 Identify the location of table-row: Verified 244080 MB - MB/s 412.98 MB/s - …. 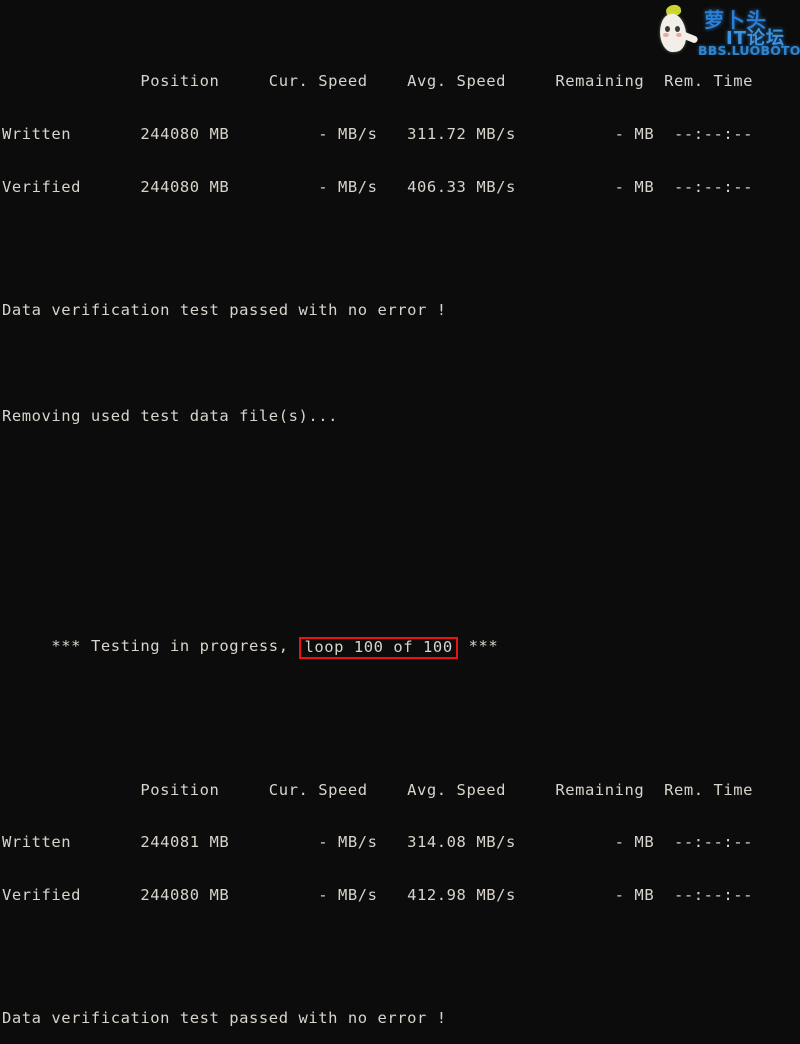
(378, 895).